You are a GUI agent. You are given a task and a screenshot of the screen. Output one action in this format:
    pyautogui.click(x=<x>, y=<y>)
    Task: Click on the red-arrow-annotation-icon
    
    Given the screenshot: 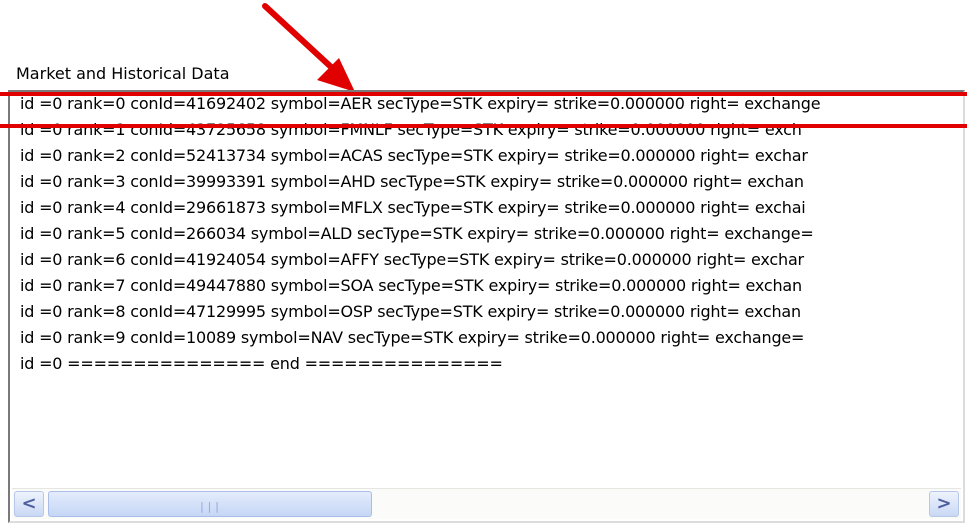 What is the action you would take?
    pyautogui.click(x=308, y=47)
    